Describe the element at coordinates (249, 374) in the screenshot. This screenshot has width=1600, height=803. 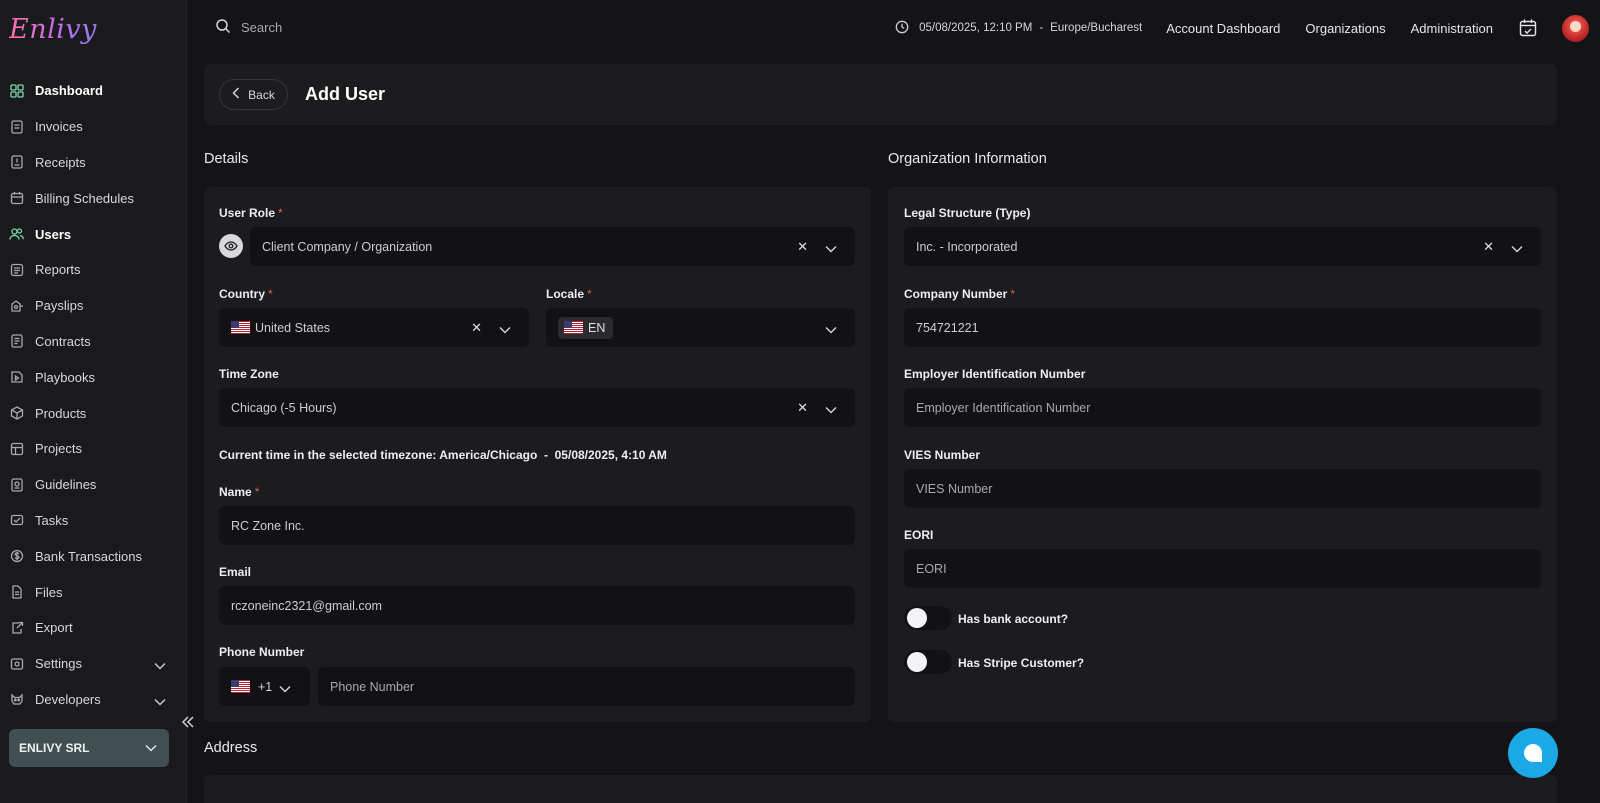
I see `time-zone-label: Time Zone` at that location.